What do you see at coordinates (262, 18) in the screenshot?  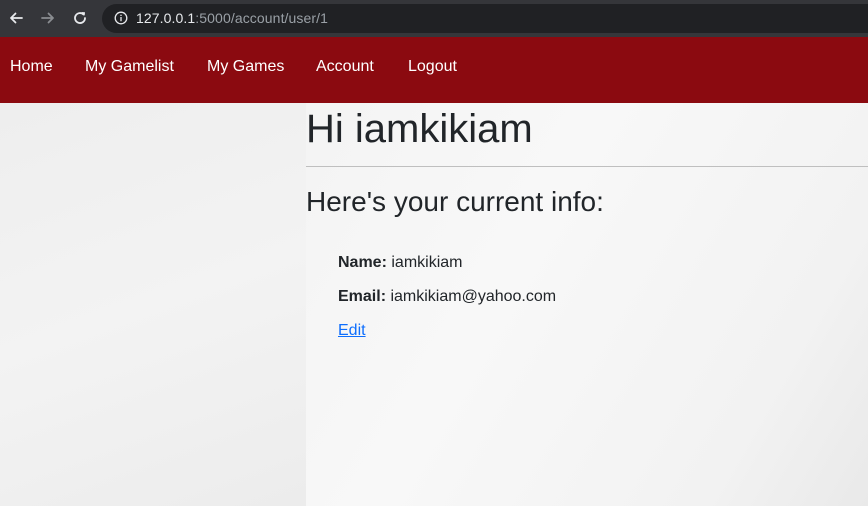 I see `url-path: :5000/account/user/1` at bounding box center [262, 18].